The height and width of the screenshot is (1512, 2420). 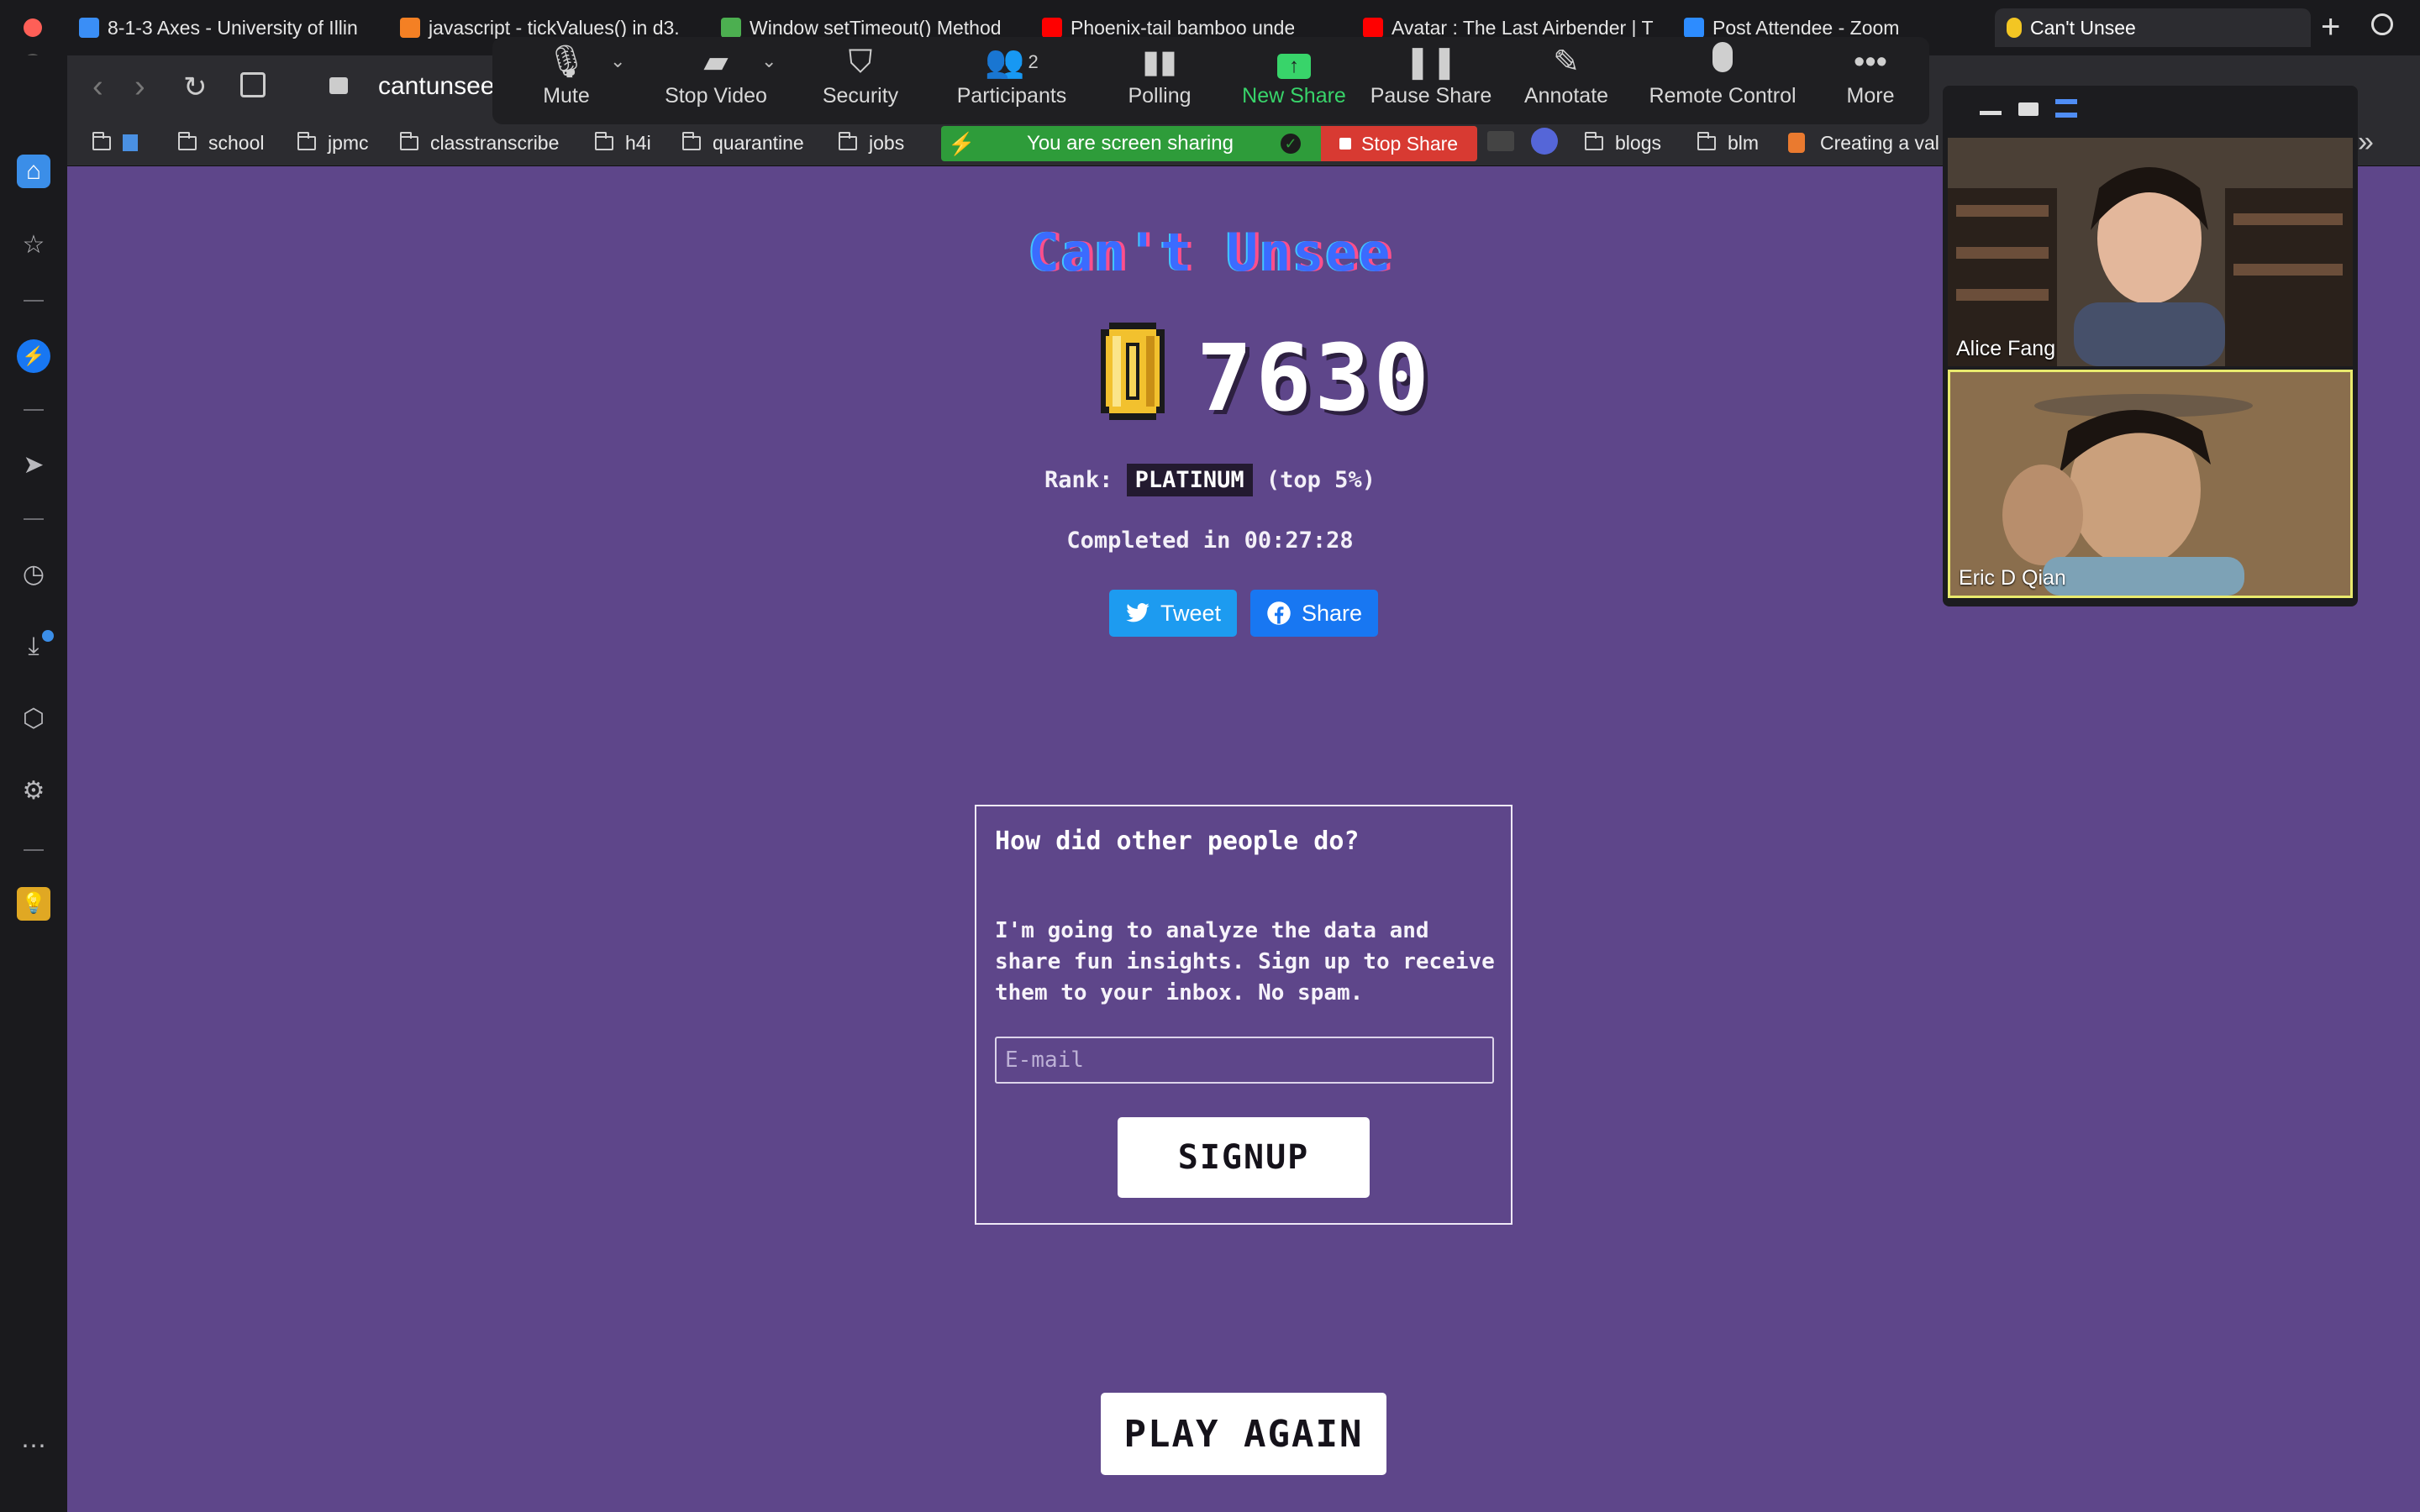 What do you see at coordinates (2153, 27) in the screenshot?
I see `browser-tab-active: Can't Unsee` at bounding box center [2153, 27].